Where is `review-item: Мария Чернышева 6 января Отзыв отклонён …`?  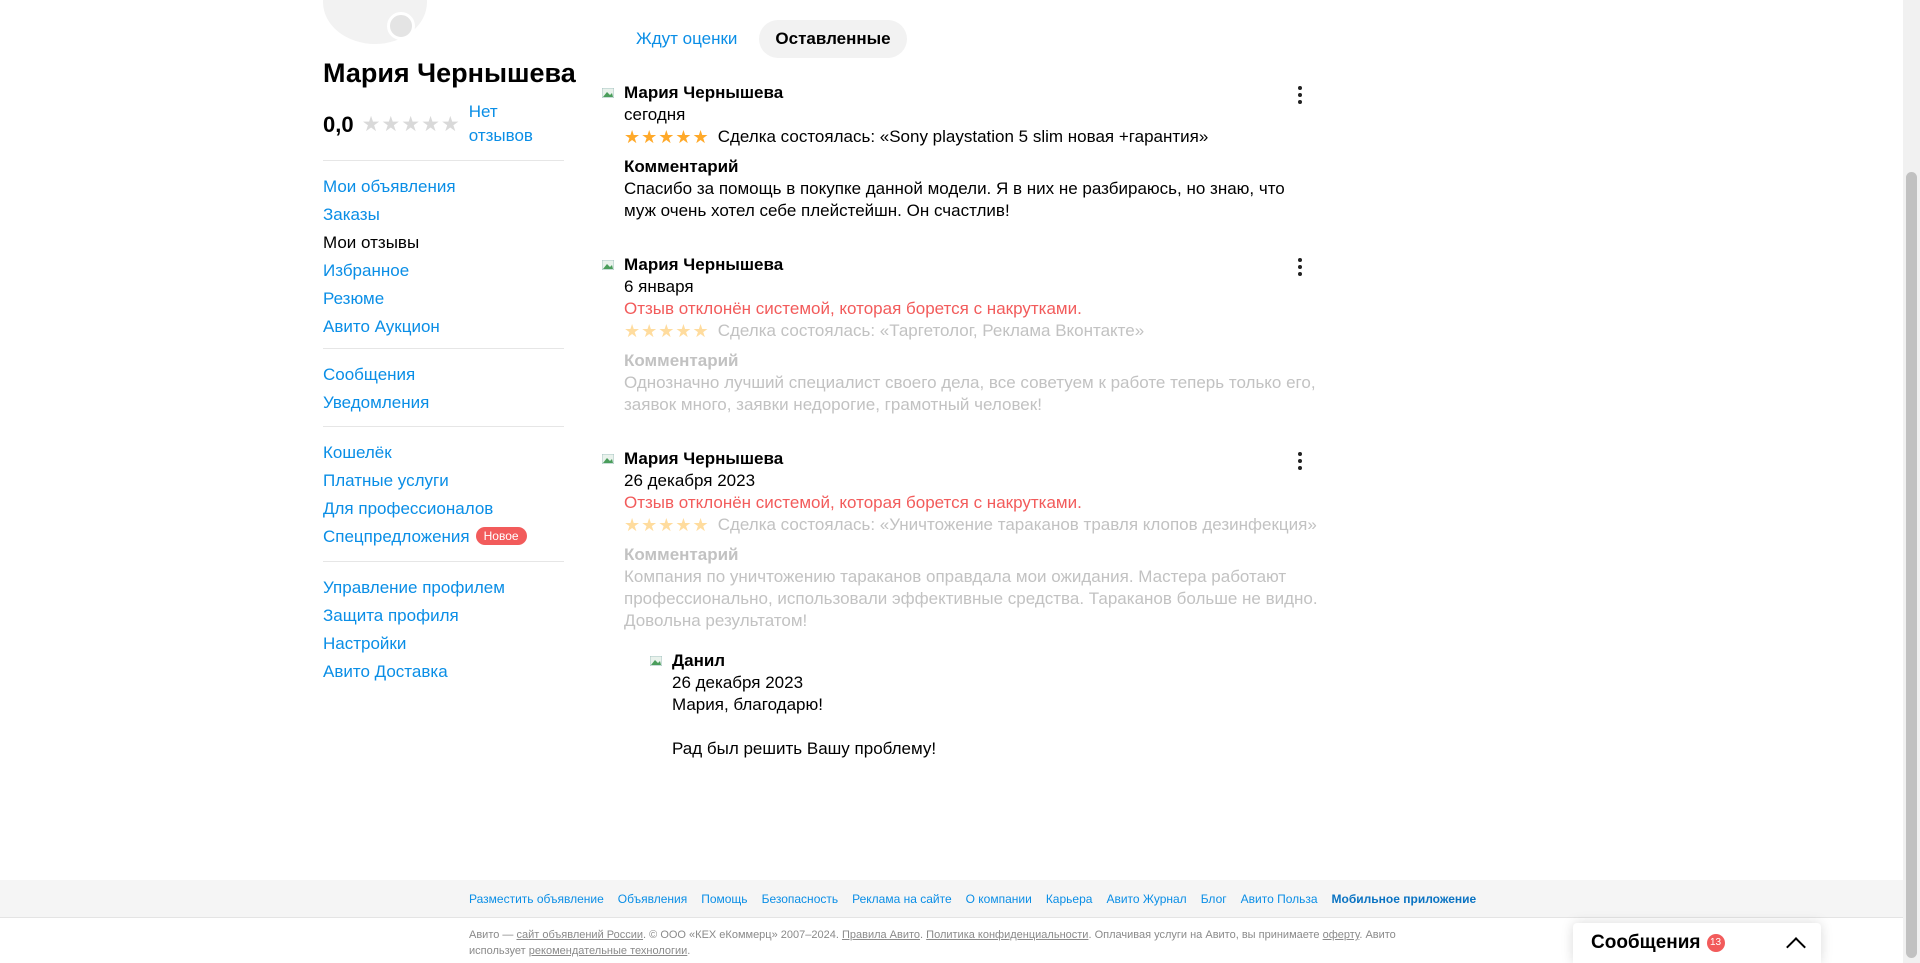
review-item: Мария Чернышева 6 января Отзыв отклонён … is located at coordinates (960, 335).